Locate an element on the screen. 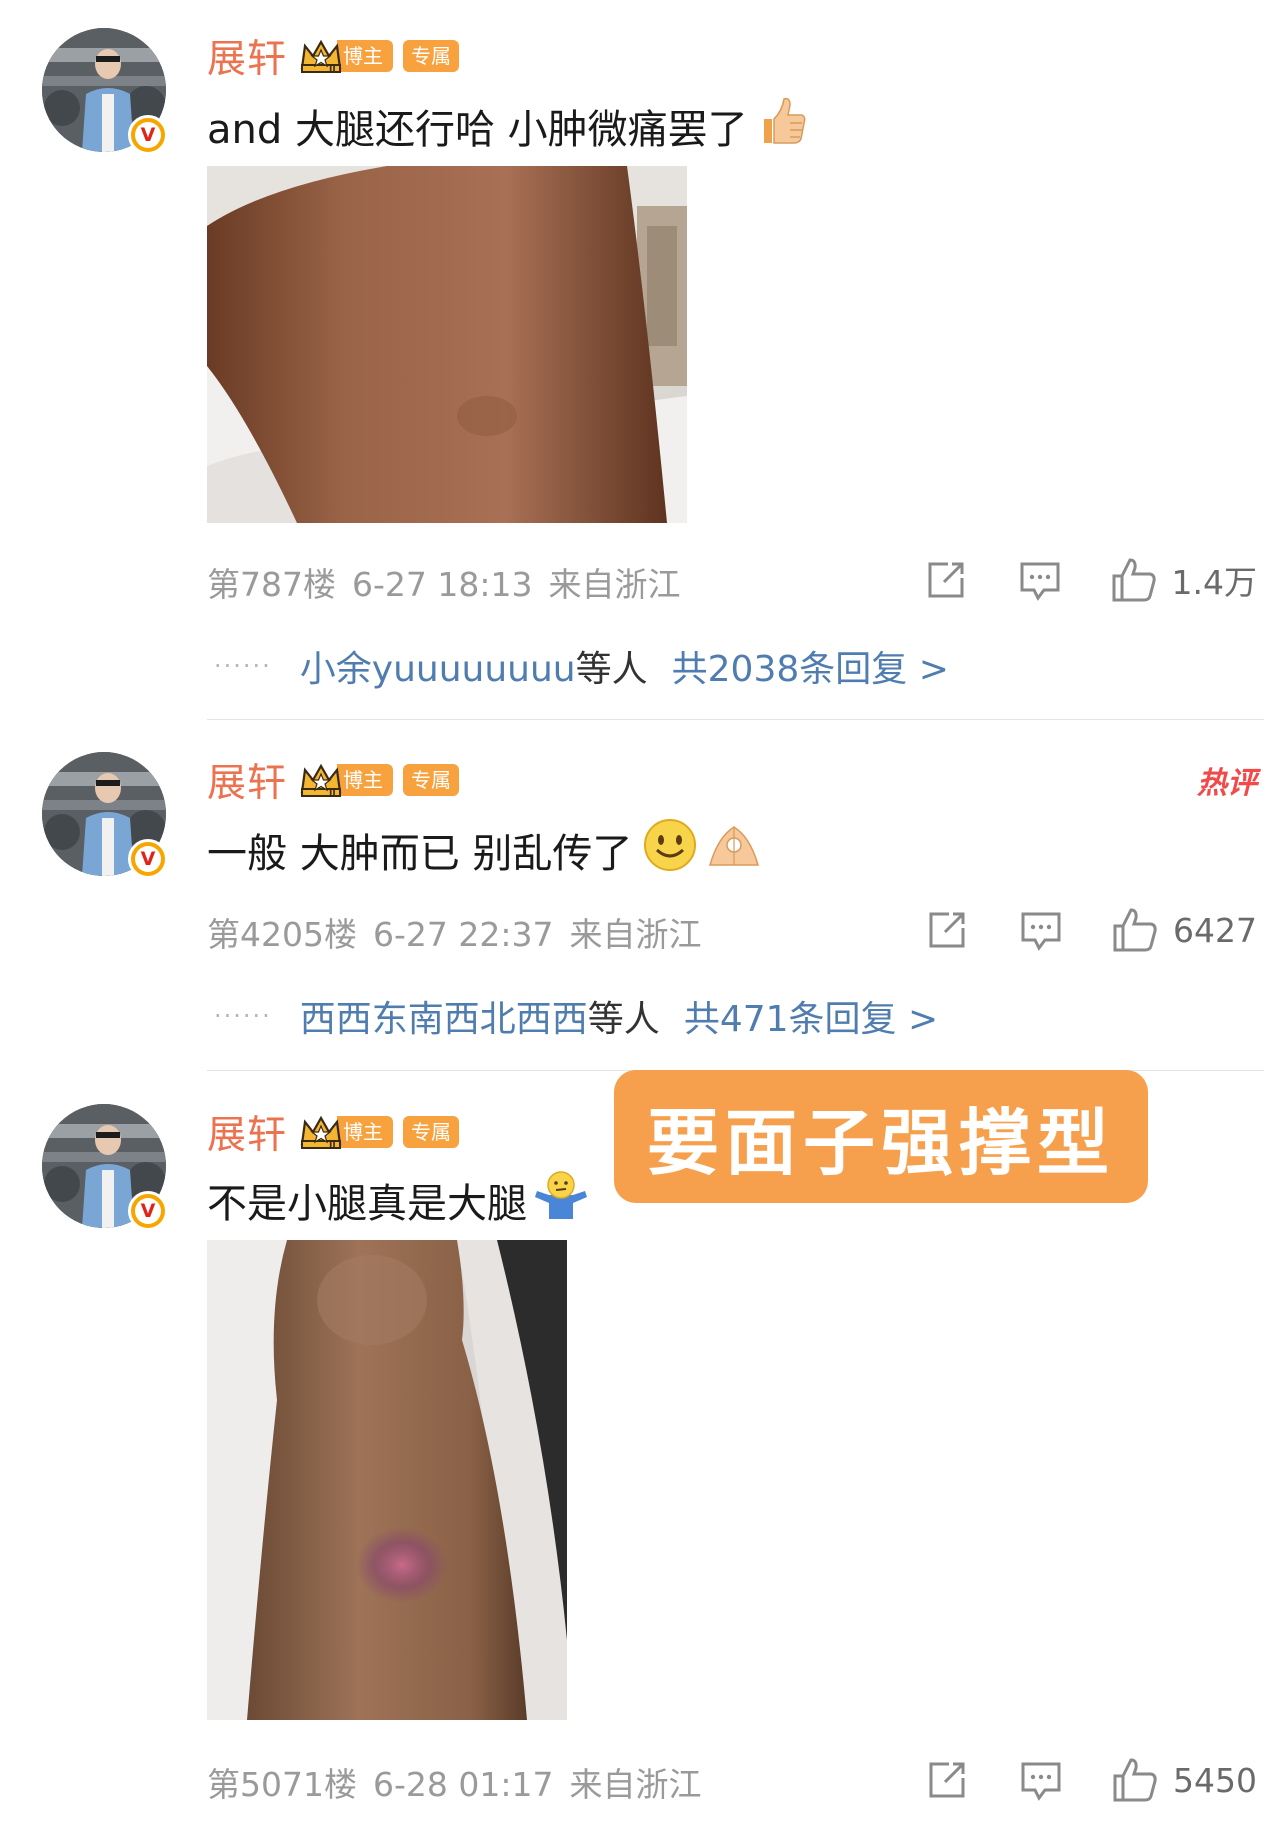  reply-user-names: 西西东南西北西西 is located at coordinates (444, 1016).